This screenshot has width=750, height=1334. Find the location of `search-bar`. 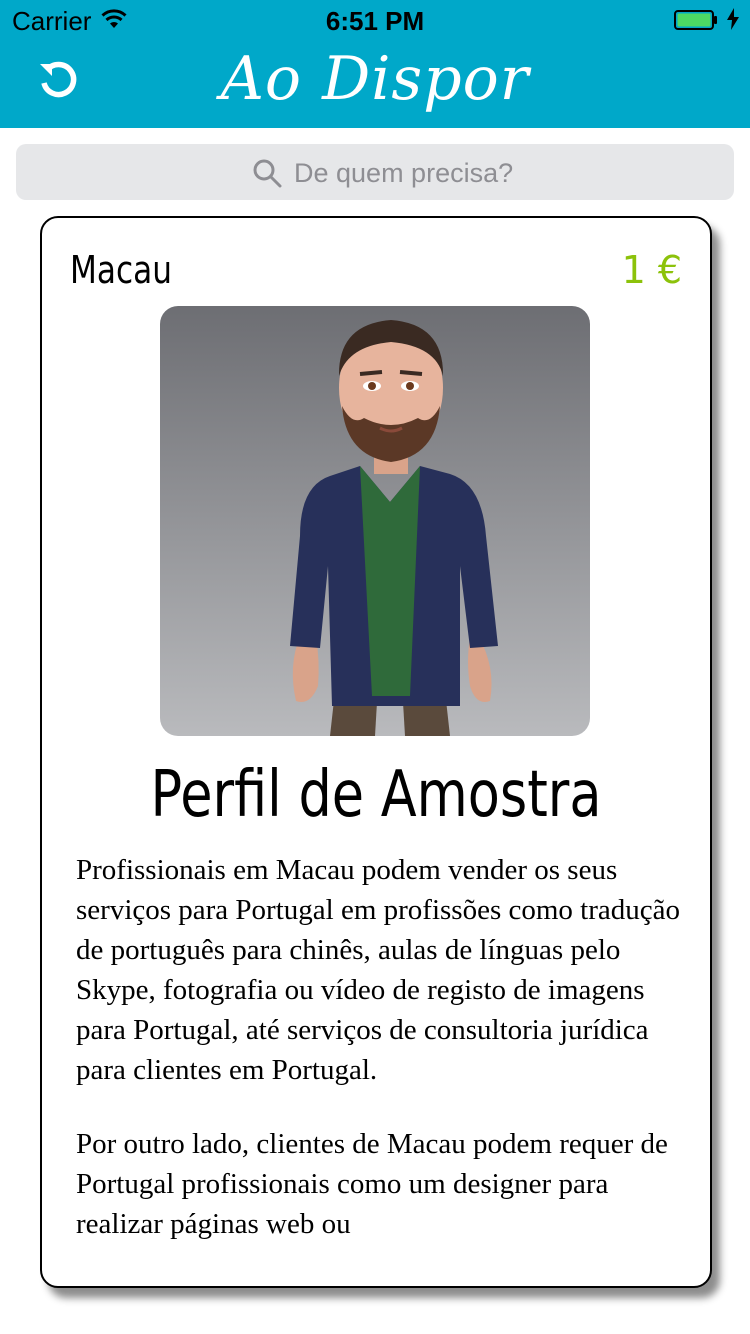

search-bar is located at coordinates (375, 172).